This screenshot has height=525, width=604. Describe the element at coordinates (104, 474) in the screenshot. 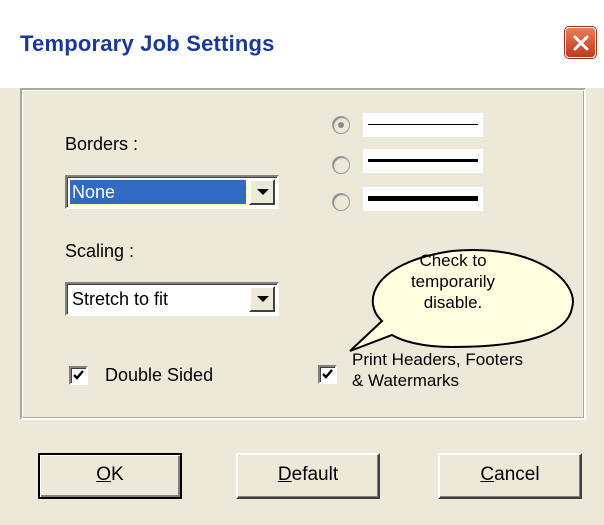

I see `ok-accel: O` at that location.